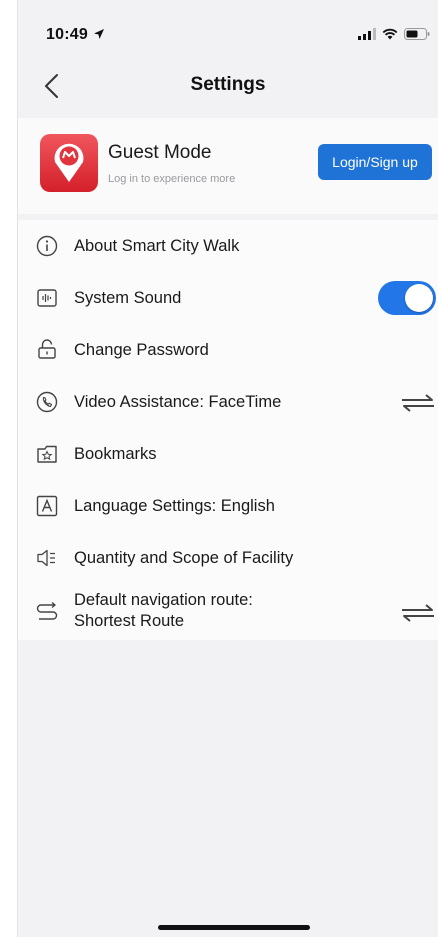 This screenshot has width=438, height=937. I want to click on cellular-signal-icon, so click(367, 34).